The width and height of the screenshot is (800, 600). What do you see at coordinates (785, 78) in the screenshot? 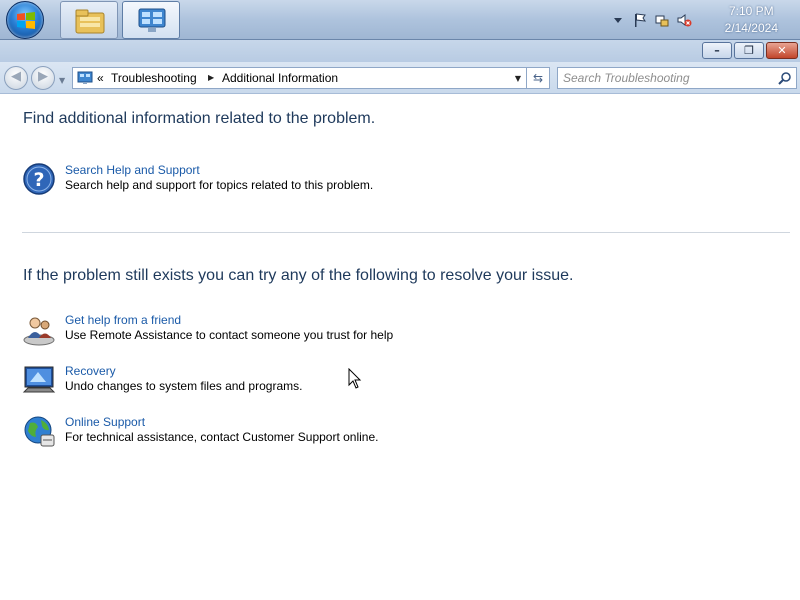
I see `search-icon` at bounding box center [785, 78].